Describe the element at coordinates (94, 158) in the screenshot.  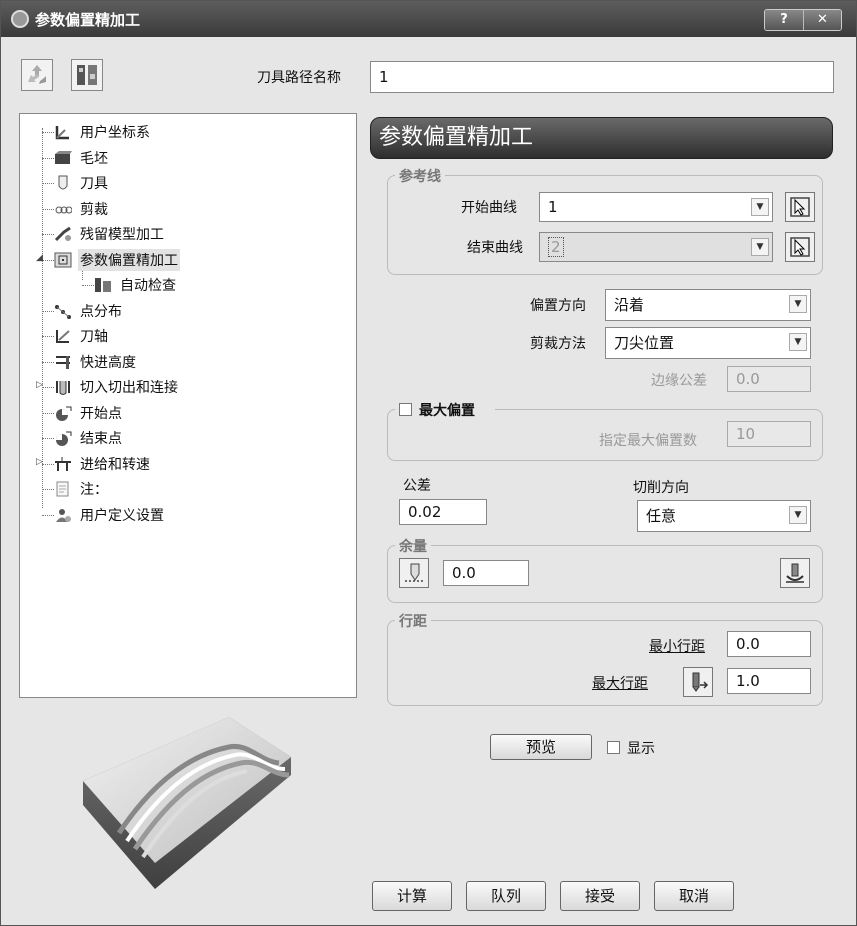
I see `tree-item-label: 毛坯` at that location.